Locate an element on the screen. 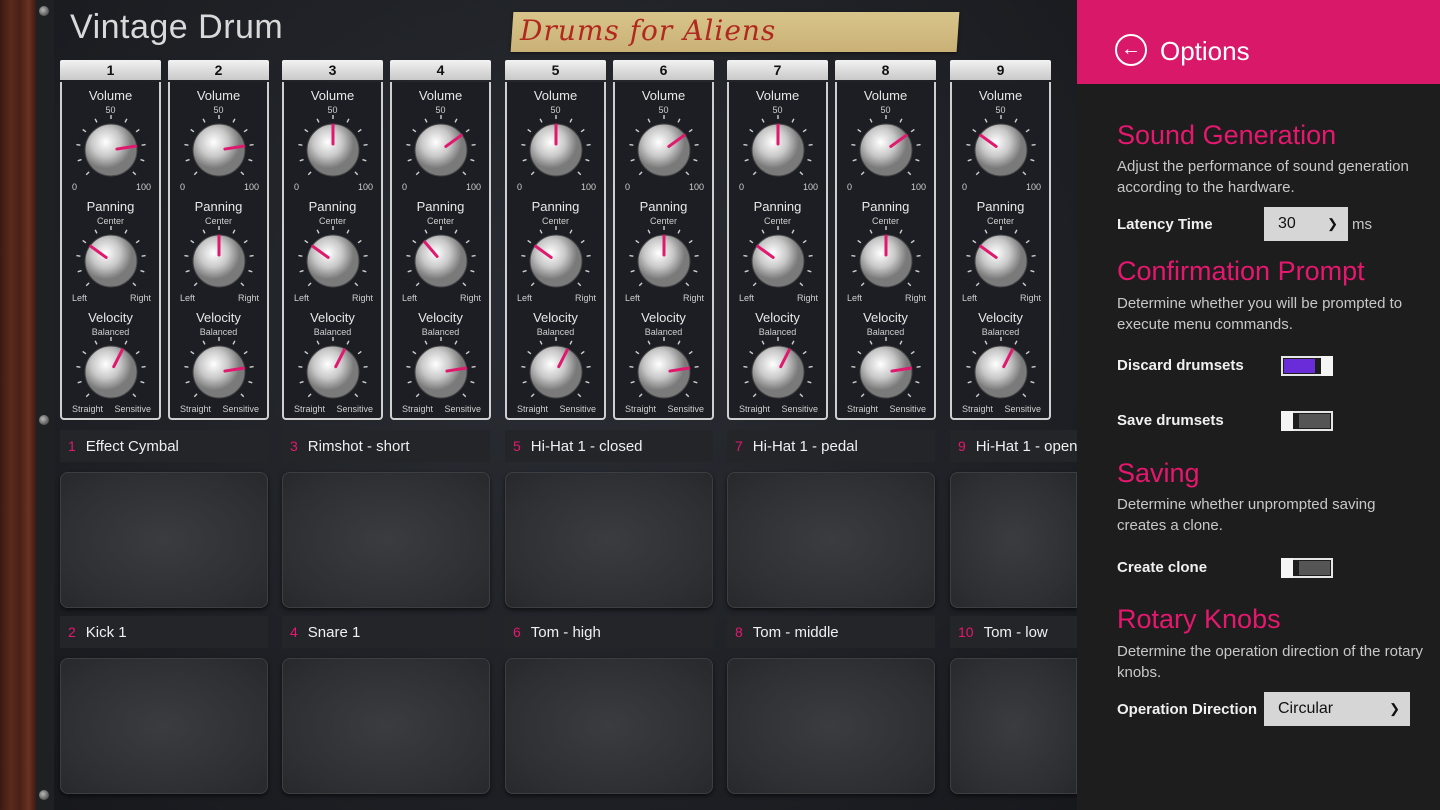 Image resolution: width=1440 pixels, height=810 pixels. left-rail is located at coordinates (45, 405).